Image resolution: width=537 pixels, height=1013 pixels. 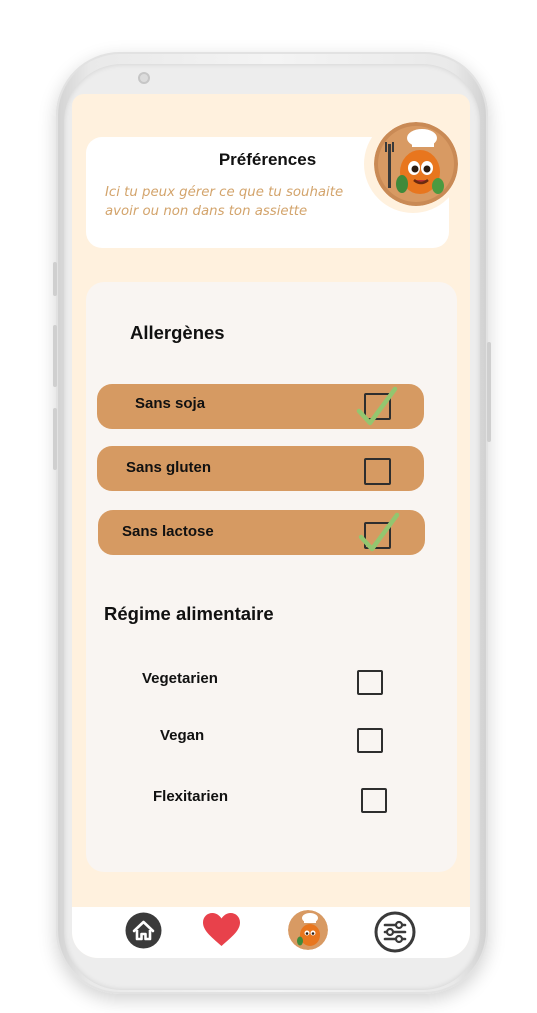 I want to click on camera-icon, so click(x=144, y=78).